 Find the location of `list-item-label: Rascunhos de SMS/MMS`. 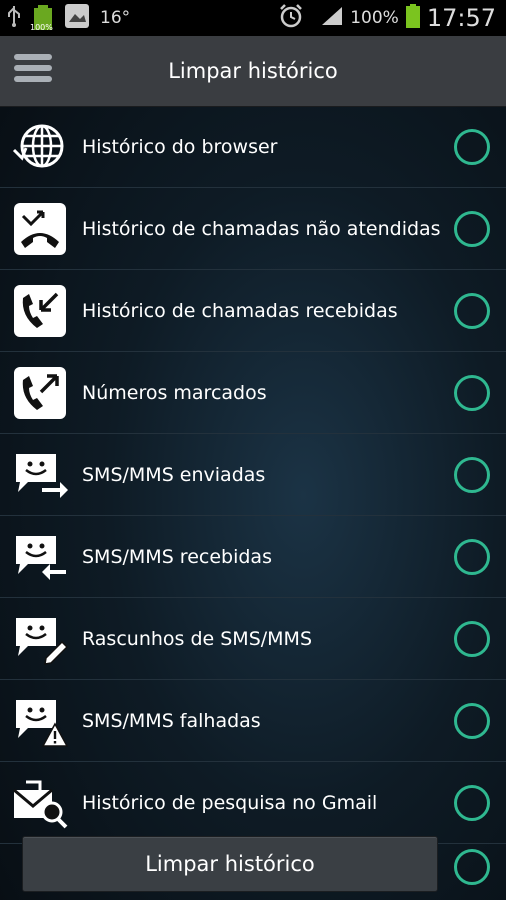

list-item-label: Rascunhos de SMS/MMS is located at coordinates (197, 638).